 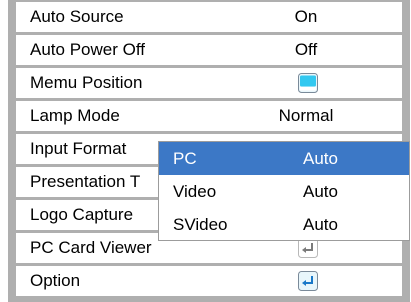 What do you see at coordinates (306, 49) in the screenshot?
I see `menu-item-value: Off` at bounding box center [306, 49].